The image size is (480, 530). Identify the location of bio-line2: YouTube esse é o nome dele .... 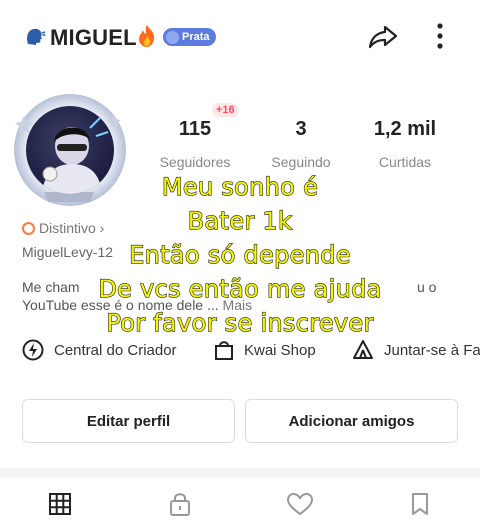
(120, 305).